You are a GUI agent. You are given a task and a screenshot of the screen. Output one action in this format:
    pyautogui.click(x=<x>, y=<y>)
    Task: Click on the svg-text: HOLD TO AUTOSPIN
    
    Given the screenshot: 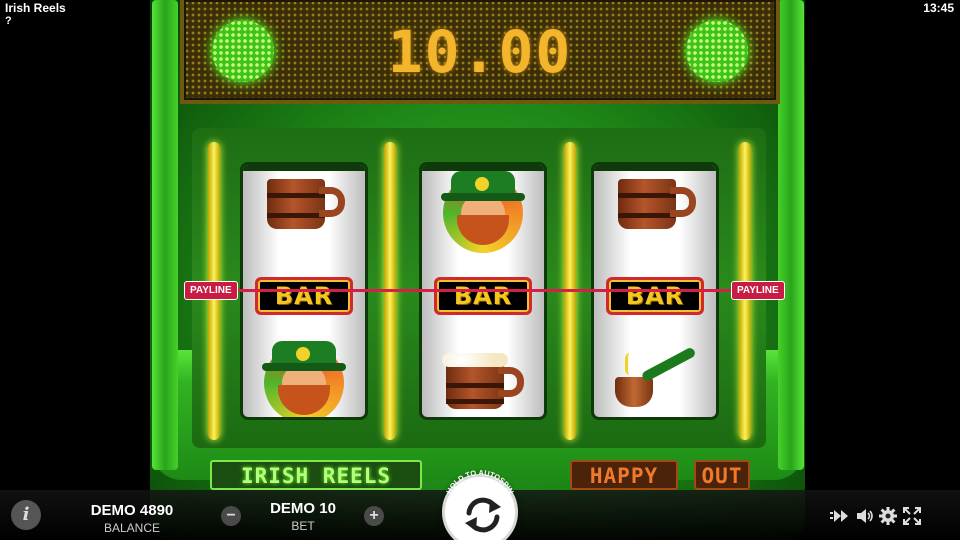 What is the action you would take?
    pyautogui.click(x=479, y=482)
    